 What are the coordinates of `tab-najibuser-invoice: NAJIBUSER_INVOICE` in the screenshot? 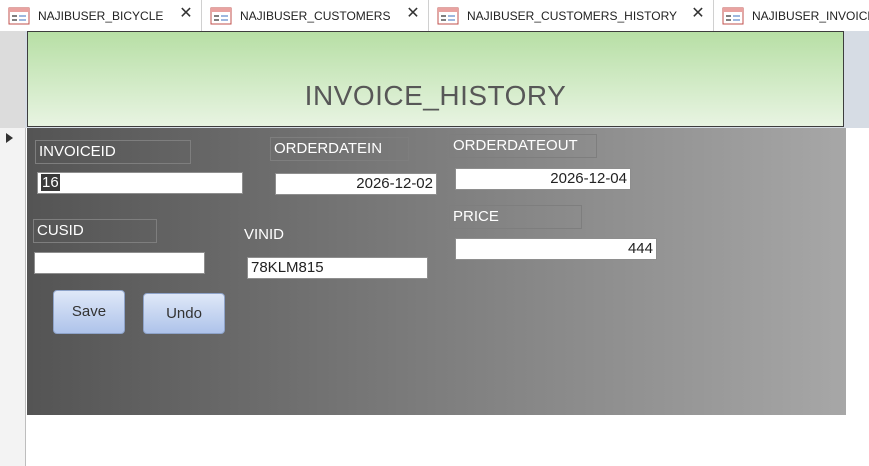 It's located at (791, 15).